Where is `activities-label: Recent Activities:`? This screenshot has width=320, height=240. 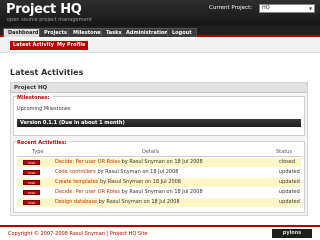 activities-label: Recent Activities: is located at coordinates (43, 143).